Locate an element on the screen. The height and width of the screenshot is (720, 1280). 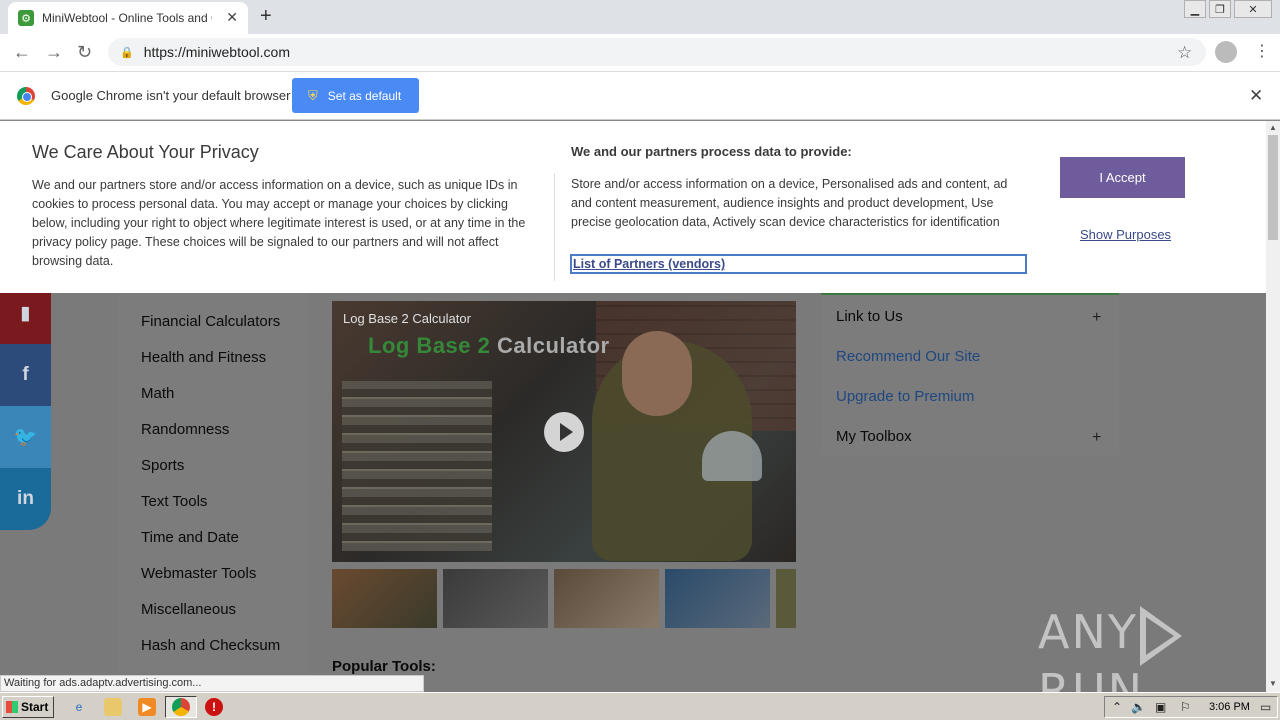
category-webmaster: Webmaster Tools is located at coordinates (198, 573).